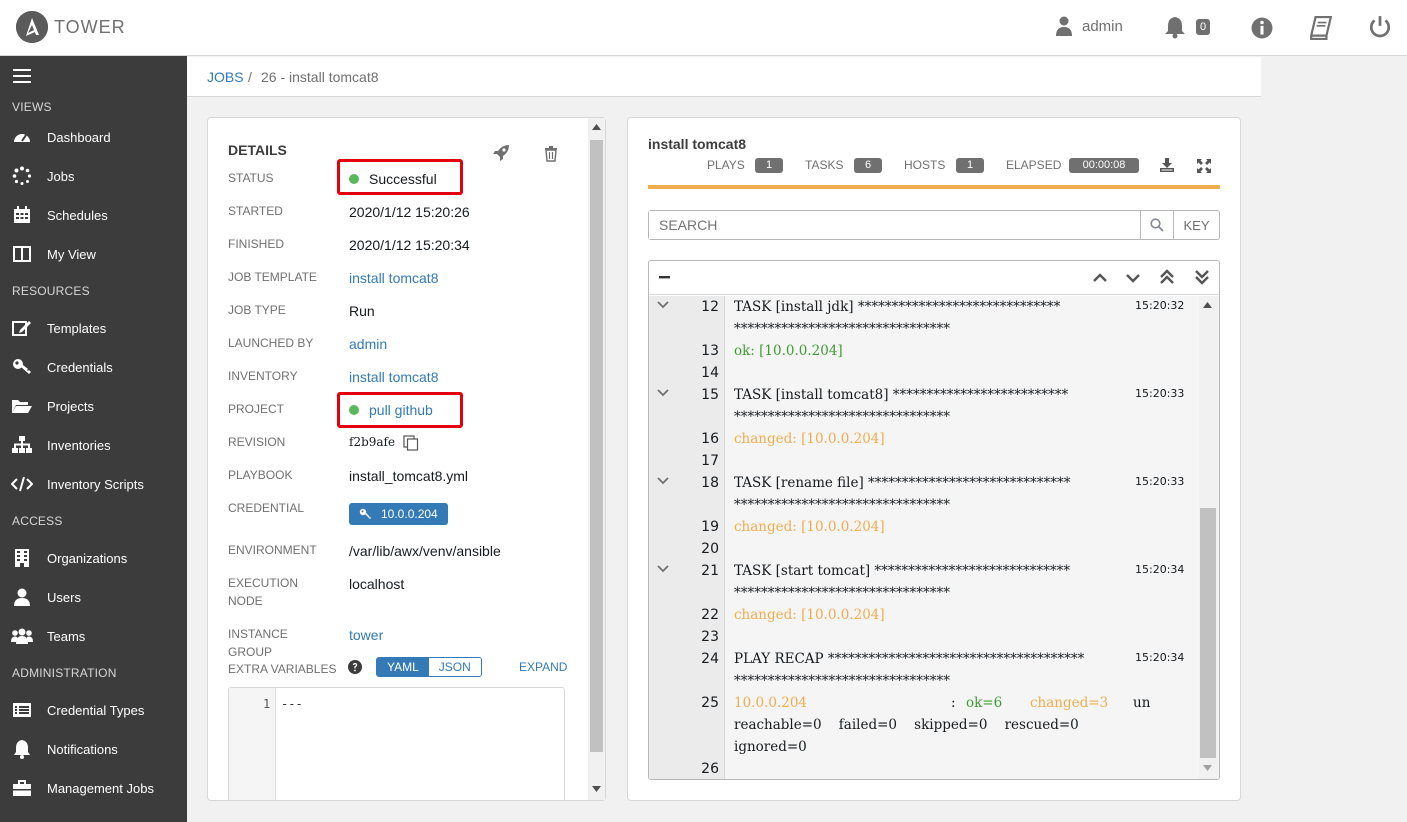 This screenshot has height=822, width=1407. What do you see at coordinates (770, 703) in the screenshot?
I see `recap-host: 10.0.0.204` at bounding box center [770, 703].